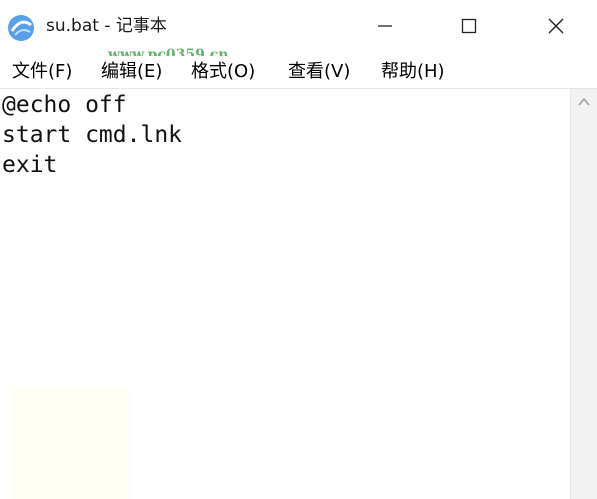  What do you see at coordinates (106, 26) in the screenshot?
I see `window-title: su.bat - 记事本` at bounding box center [106, 26].